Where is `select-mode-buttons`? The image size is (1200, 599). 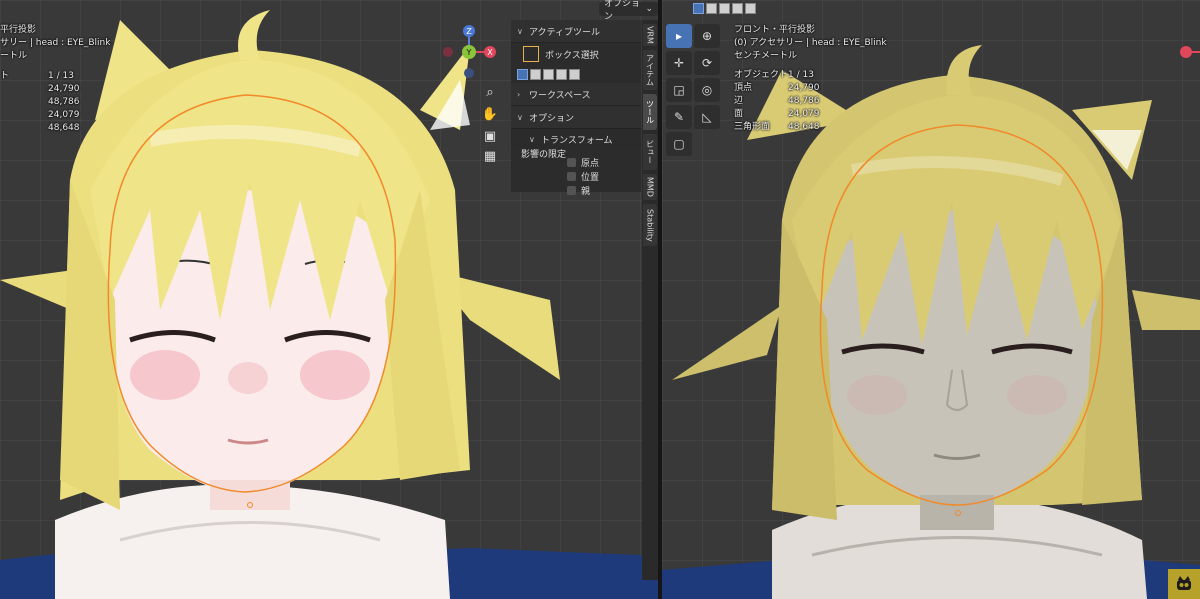 select-mode-buttons is located at coordinates (576, 74).